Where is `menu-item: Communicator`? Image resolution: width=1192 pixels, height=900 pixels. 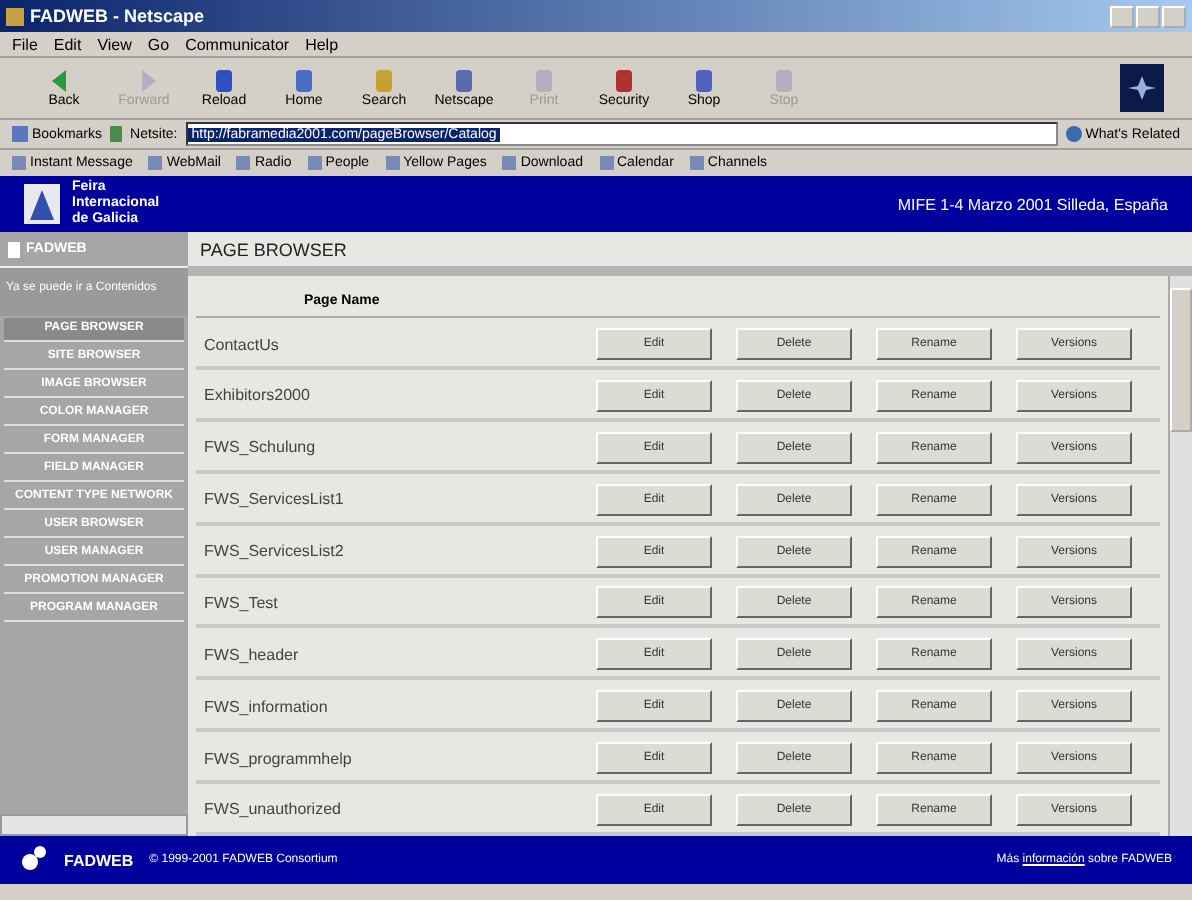
menu-item: Communicator is located at coordinates (237, 44).